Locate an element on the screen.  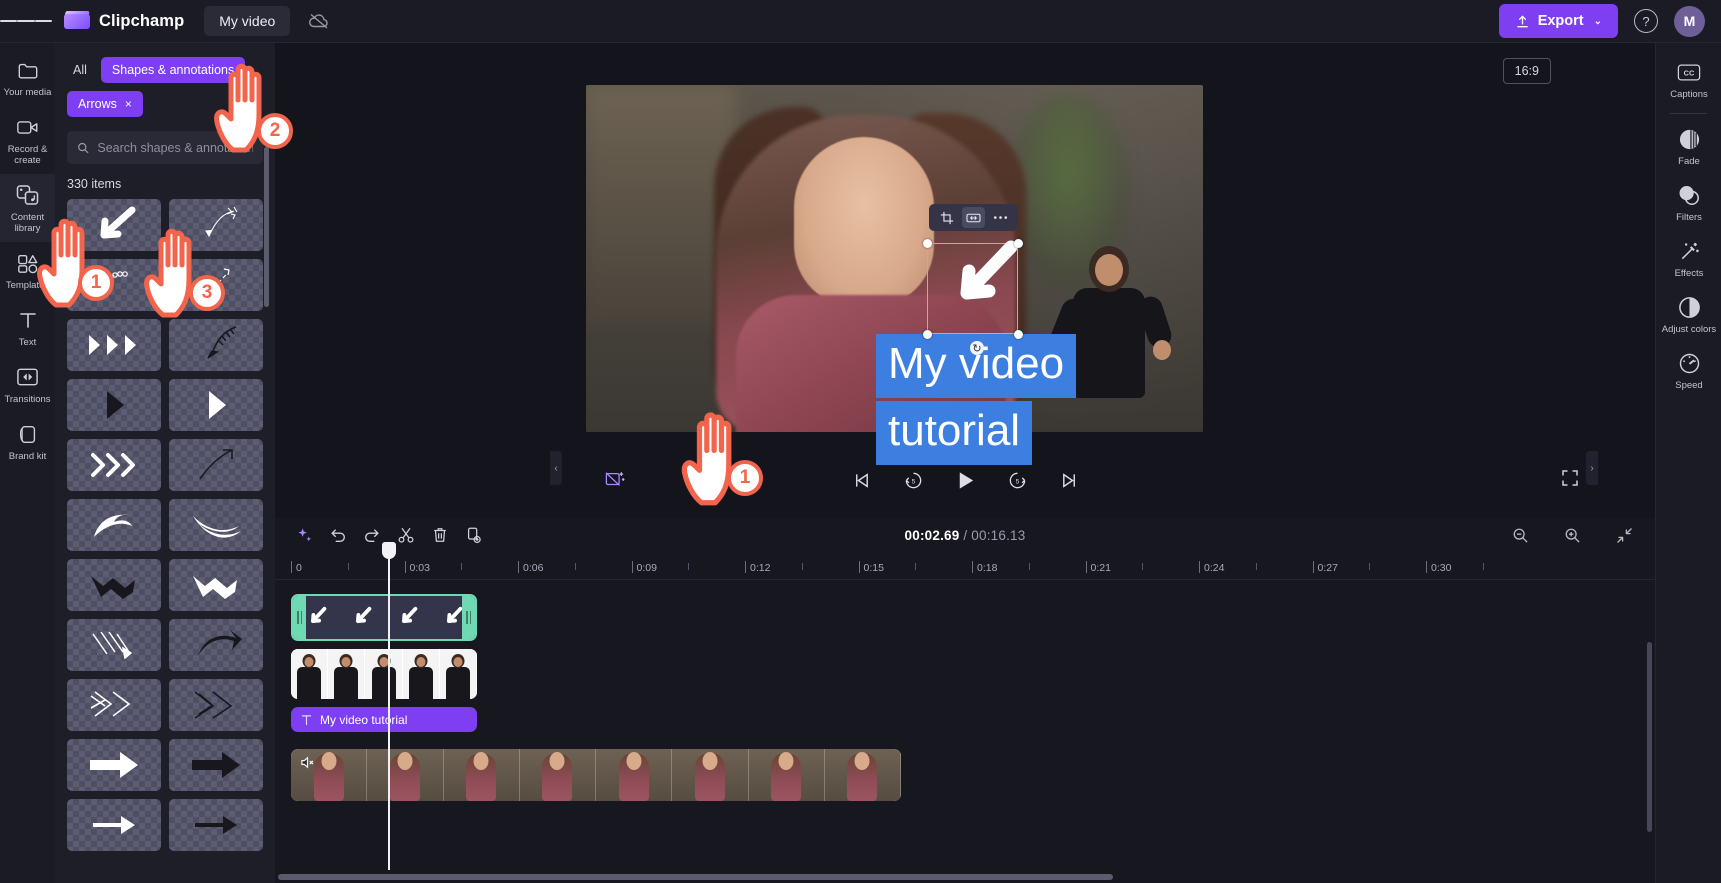
playhead-handle is located at coordinates (389, 550).